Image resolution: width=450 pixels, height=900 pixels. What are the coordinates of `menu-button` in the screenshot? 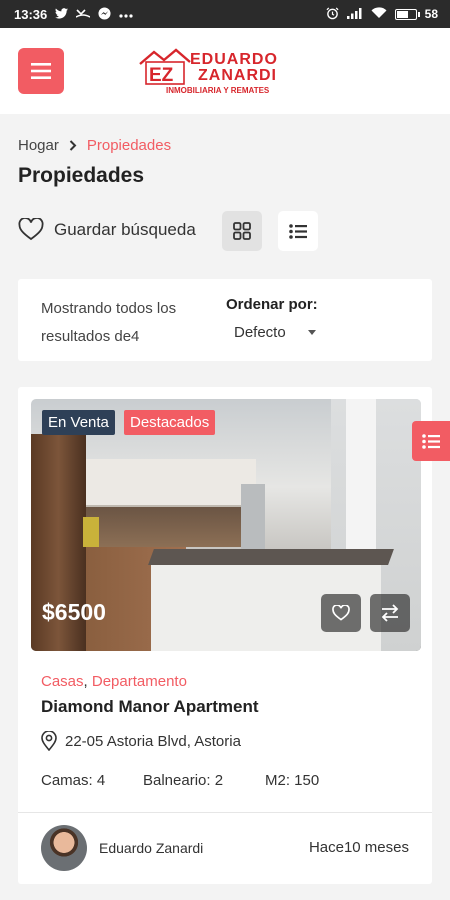 It's located at (41, 71).